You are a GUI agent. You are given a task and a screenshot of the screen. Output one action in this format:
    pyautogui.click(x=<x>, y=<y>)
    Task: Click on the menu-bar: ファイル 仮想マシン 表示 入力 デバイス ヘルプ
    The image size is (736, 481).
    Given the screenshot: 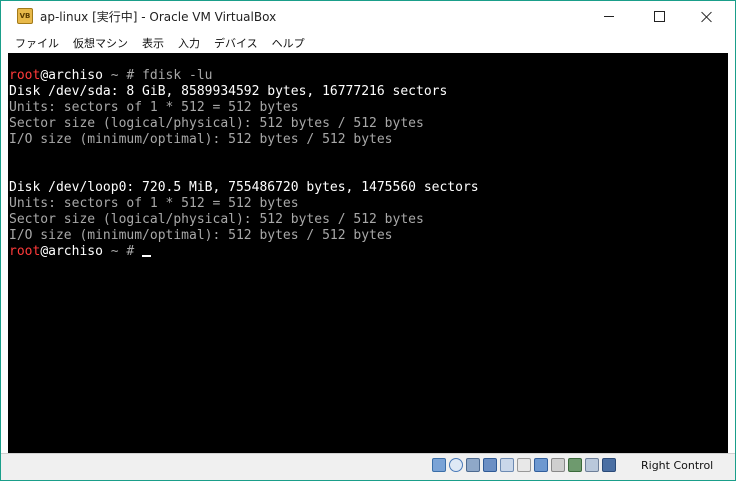 What is the action you would take?
    pyautogui.click(x=368, y=42)
    